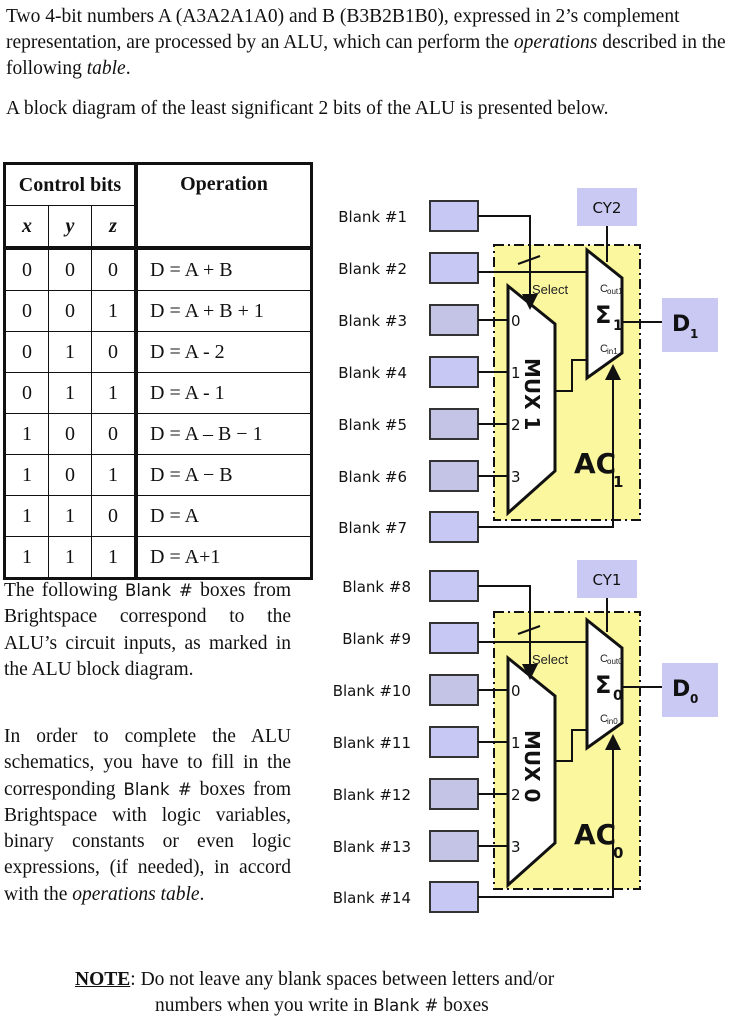  I want to click on cout-subscript: out1, so click(615, 291).